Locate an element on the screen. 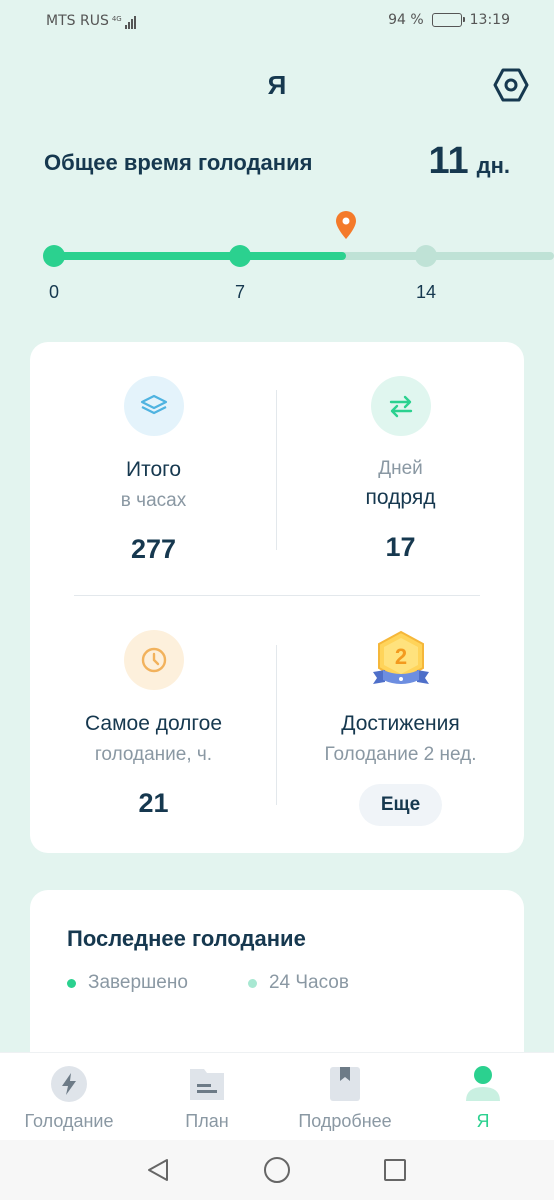 The width and height of the screenshot is (554, 1200). legend-item-completed: Завершено is located at coordinates (127, 983).